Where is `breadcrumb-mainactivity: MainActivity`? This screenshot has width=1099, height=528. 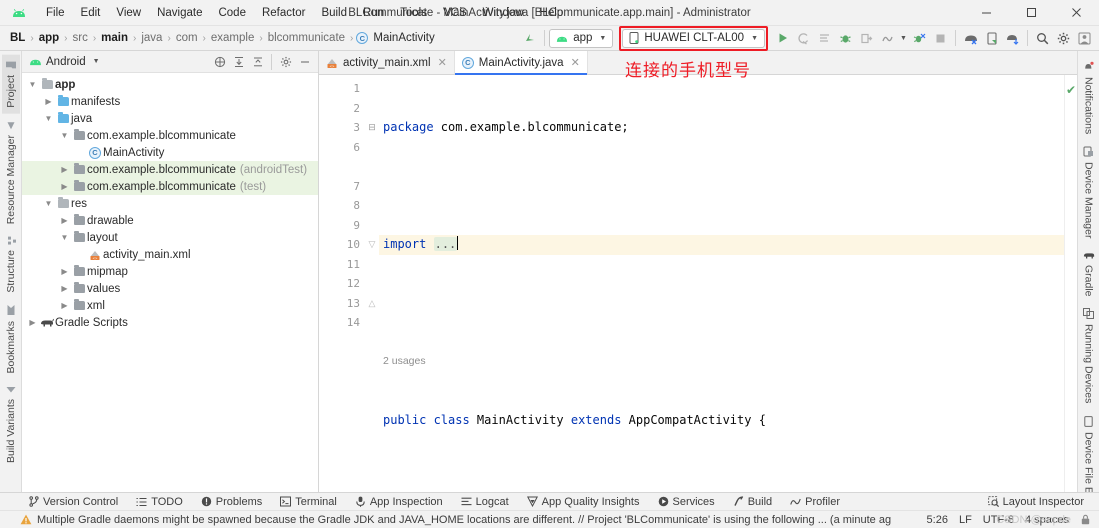
breadcrumb-mainactivity: MainActivity is located at coordinates (403, 38).